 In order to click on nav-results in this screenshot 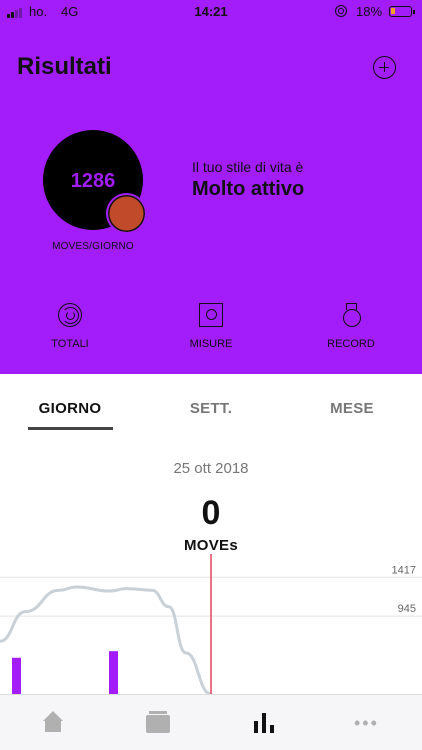, I will do `click(263, 723)`.